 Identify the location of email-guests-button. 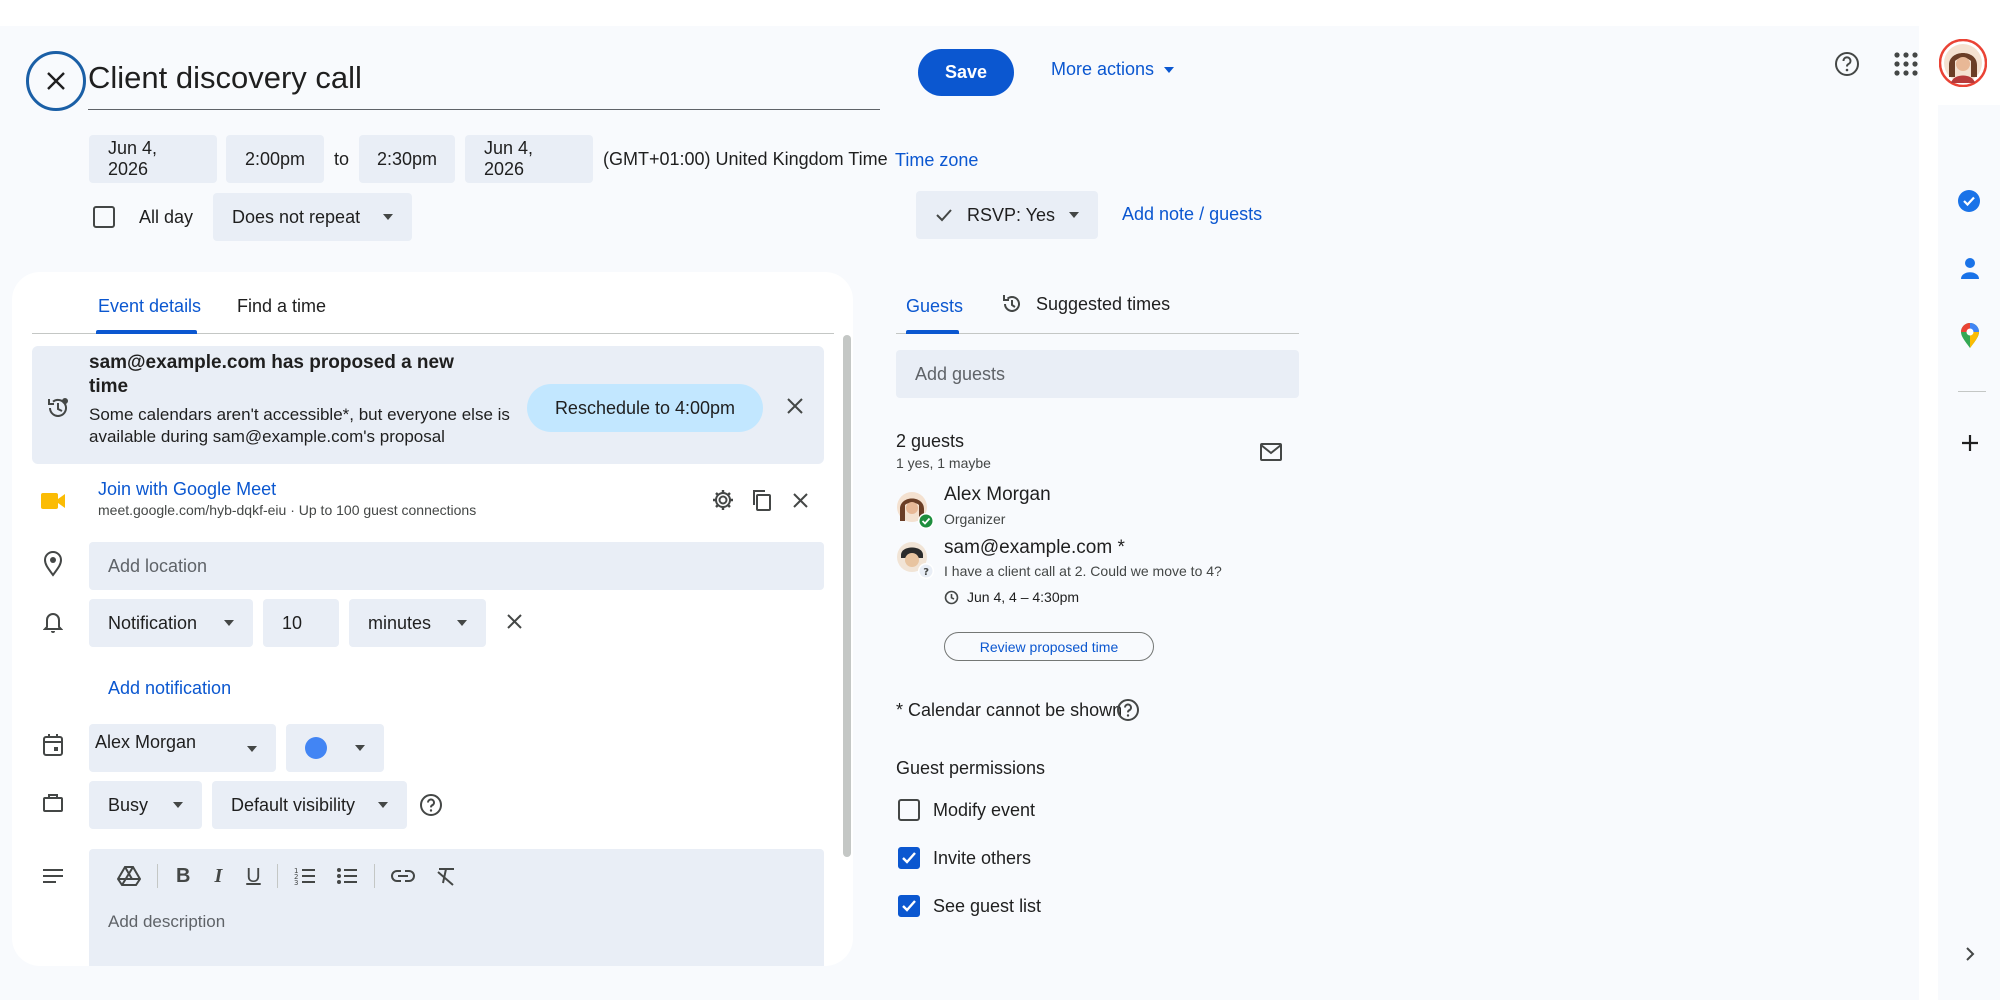
(1271, 452).